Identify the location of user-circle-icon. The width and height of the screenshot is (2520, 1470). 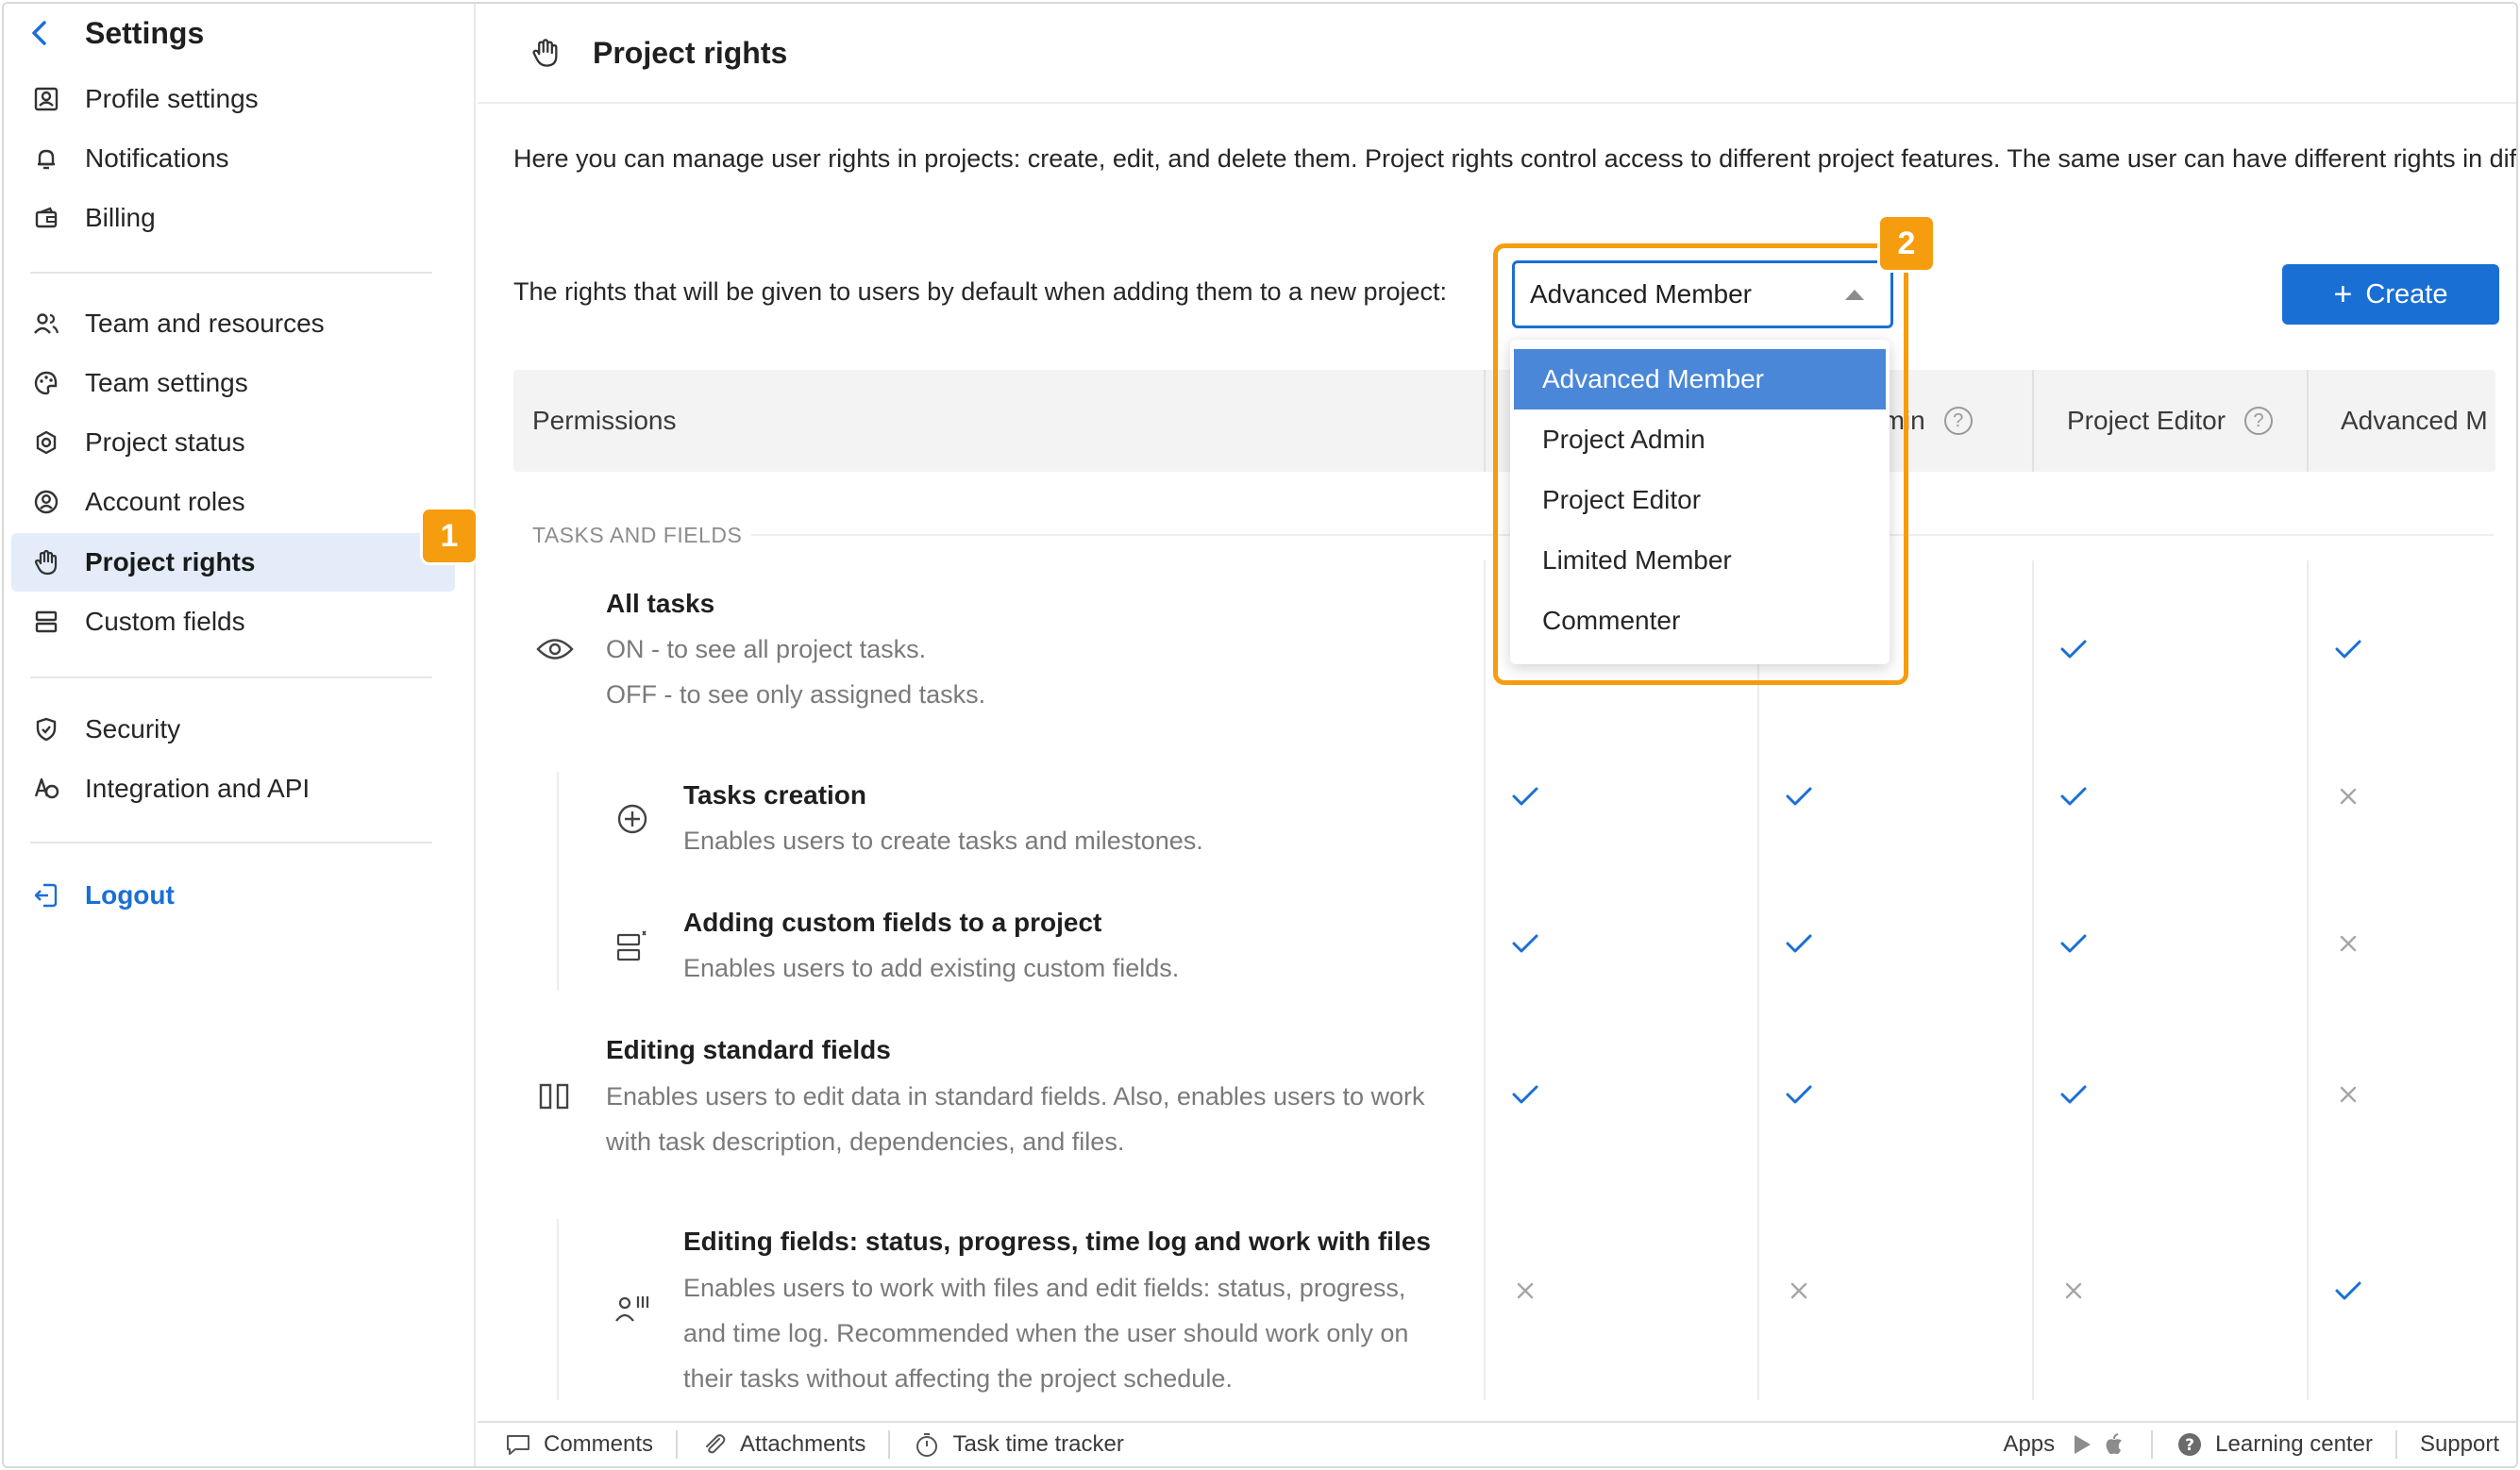
(46, 502).